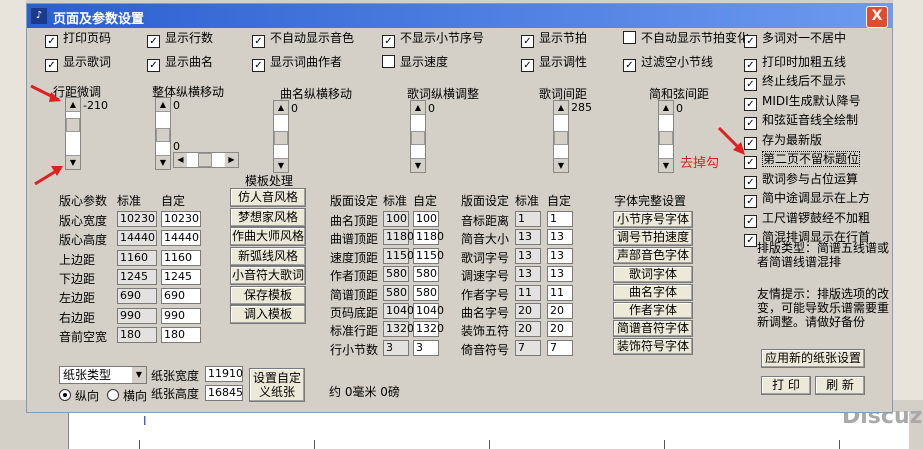 Image resolution: width=923 pixels, height=449 pixels. I want to click on param-label: 作者顶距, so click(354, 276).